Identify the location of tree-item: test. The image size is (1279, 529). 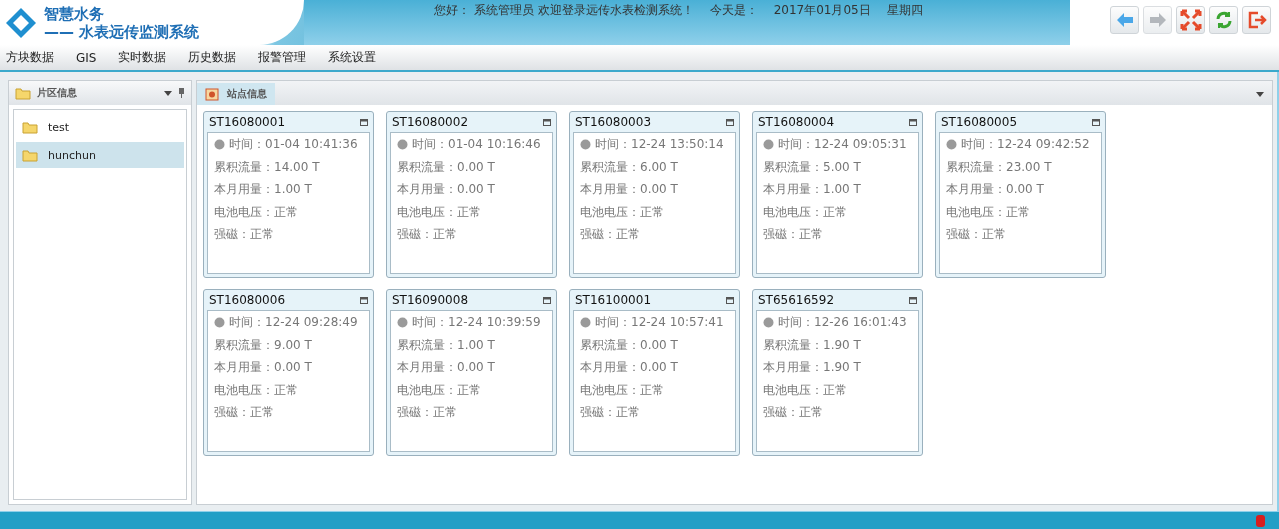
(100, 127).